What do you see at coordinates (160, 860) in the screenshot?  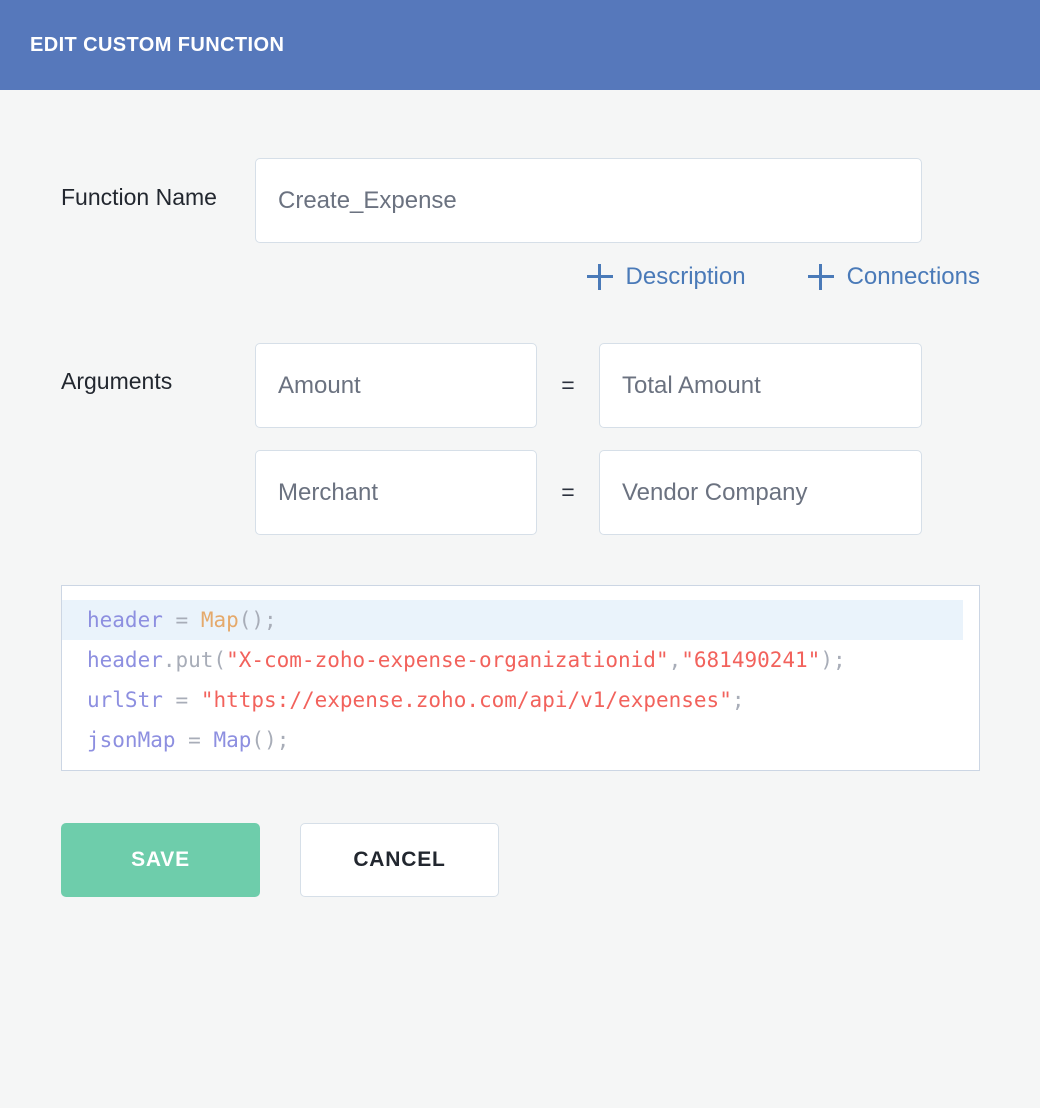 I see `save-button: SAVE` at bounding box center [160, 860].